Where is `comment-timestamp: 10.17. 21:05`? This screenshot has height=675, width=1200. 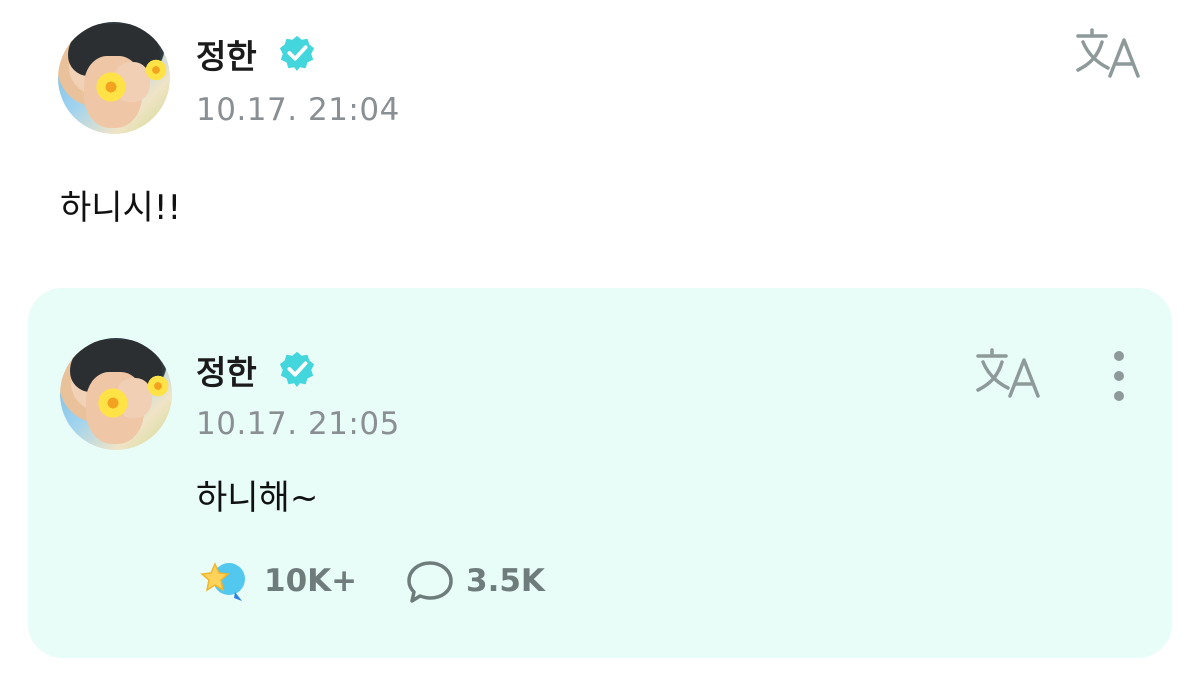
comment-timestamp: 10.17. 21:05 is located at coordinates (298, 424).